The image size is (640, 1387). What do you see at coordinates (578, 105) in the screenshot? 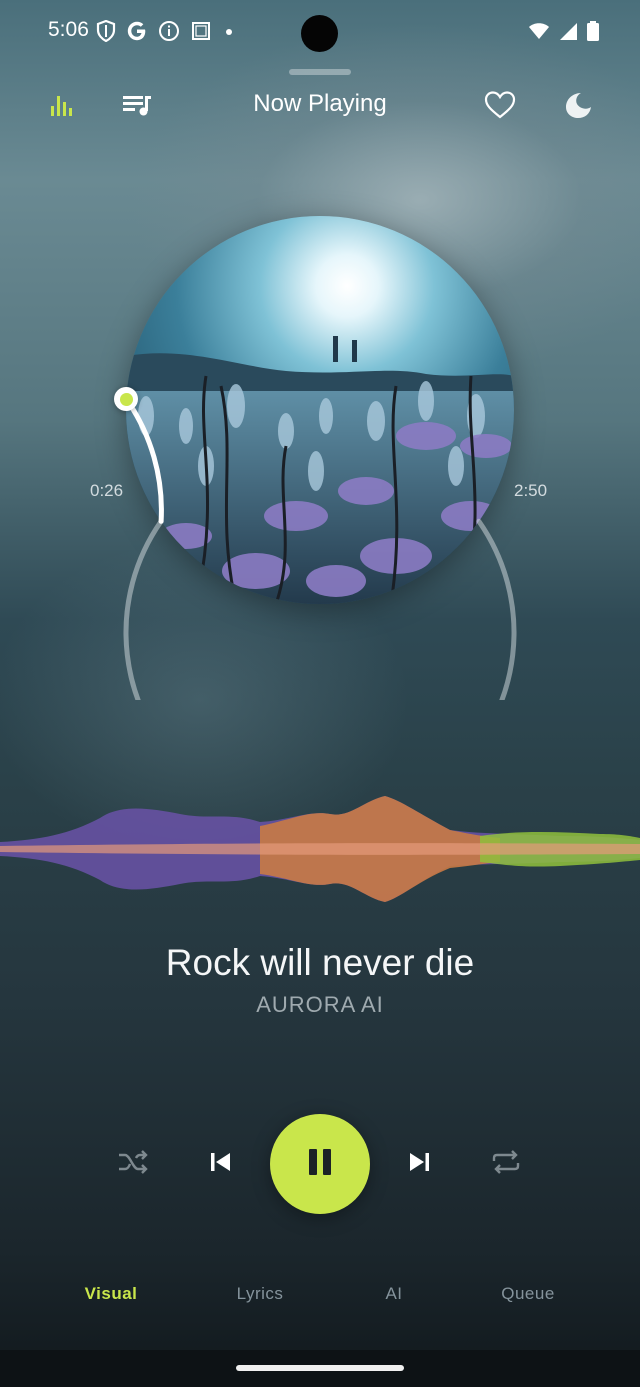
I see `moon-icon` at bounding box center [578, 105].